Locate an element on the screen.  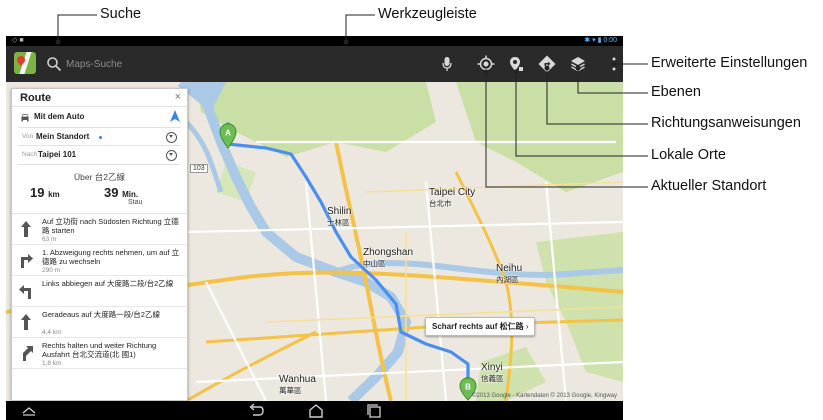
map-label-xinyi: Xinyi 信義區 is located at coordinates (492, 372).